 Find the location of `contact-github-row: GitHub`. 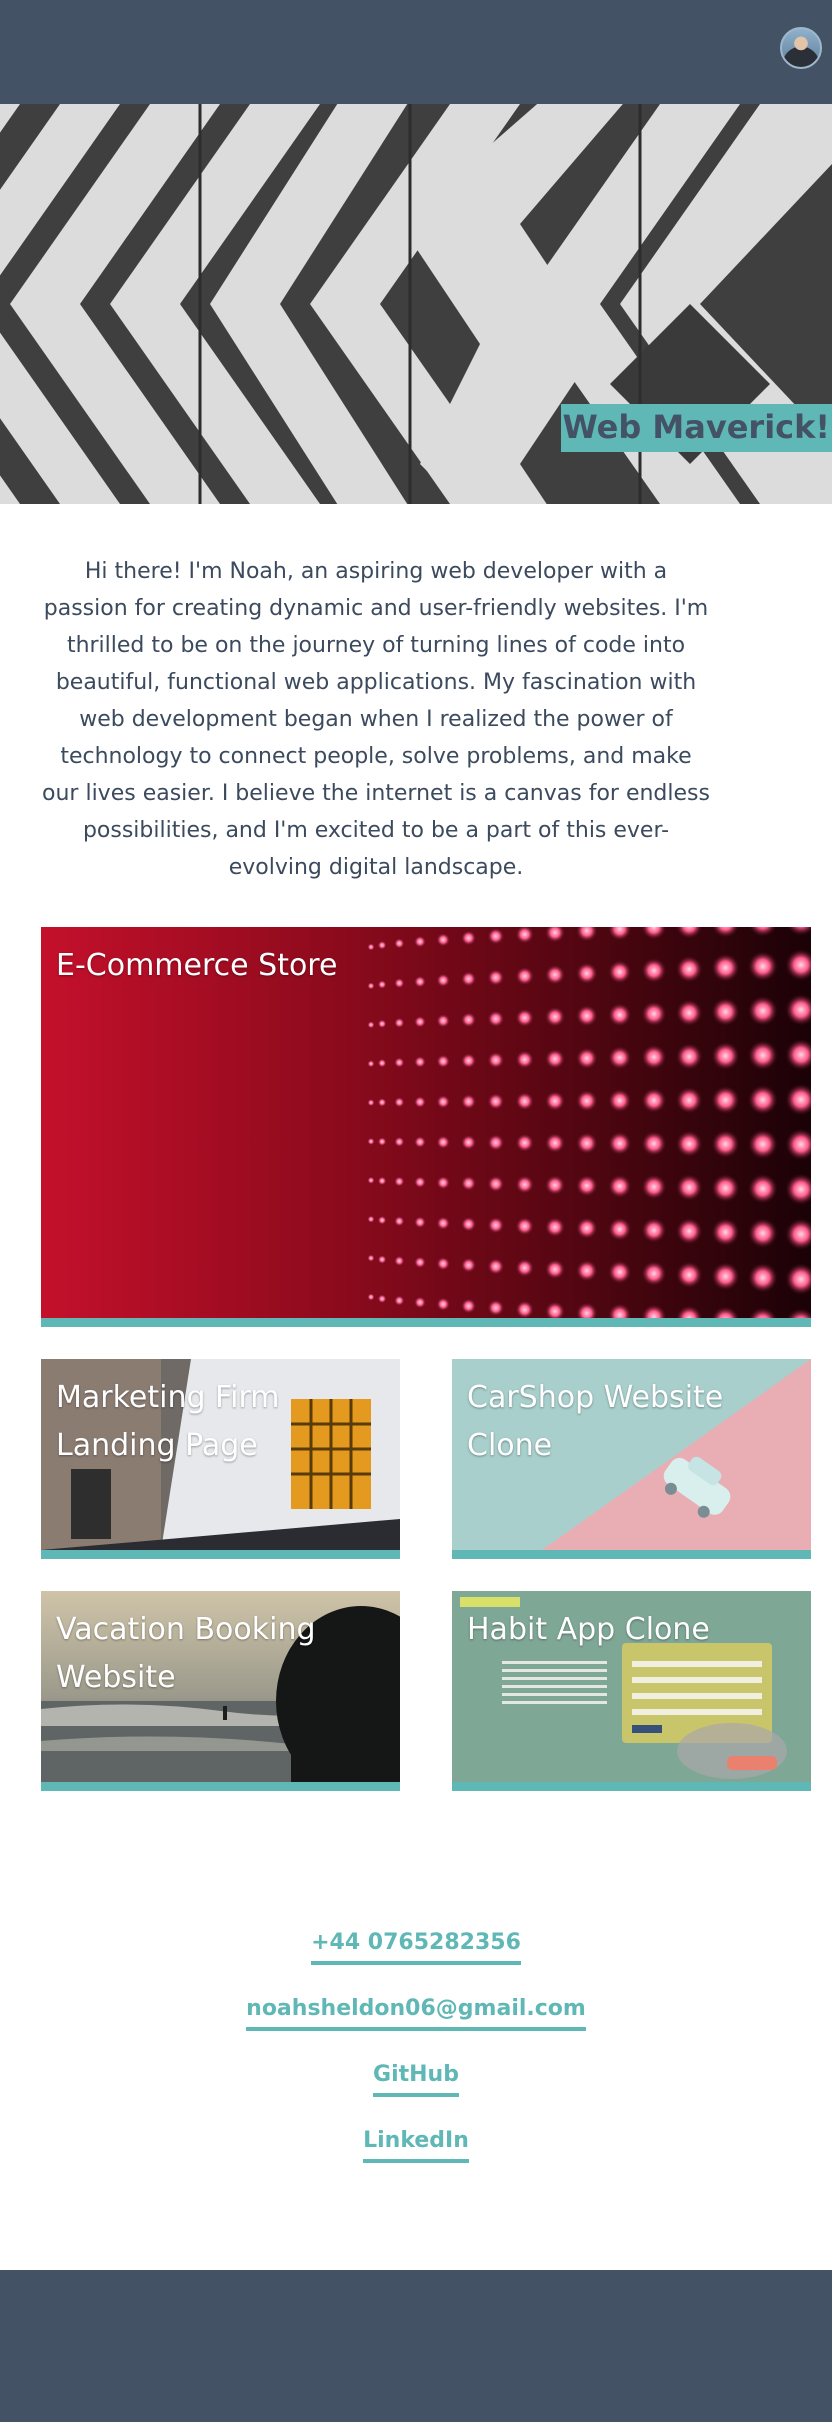

contact-github-row: GitHub is located at coordinates (416, 2079).